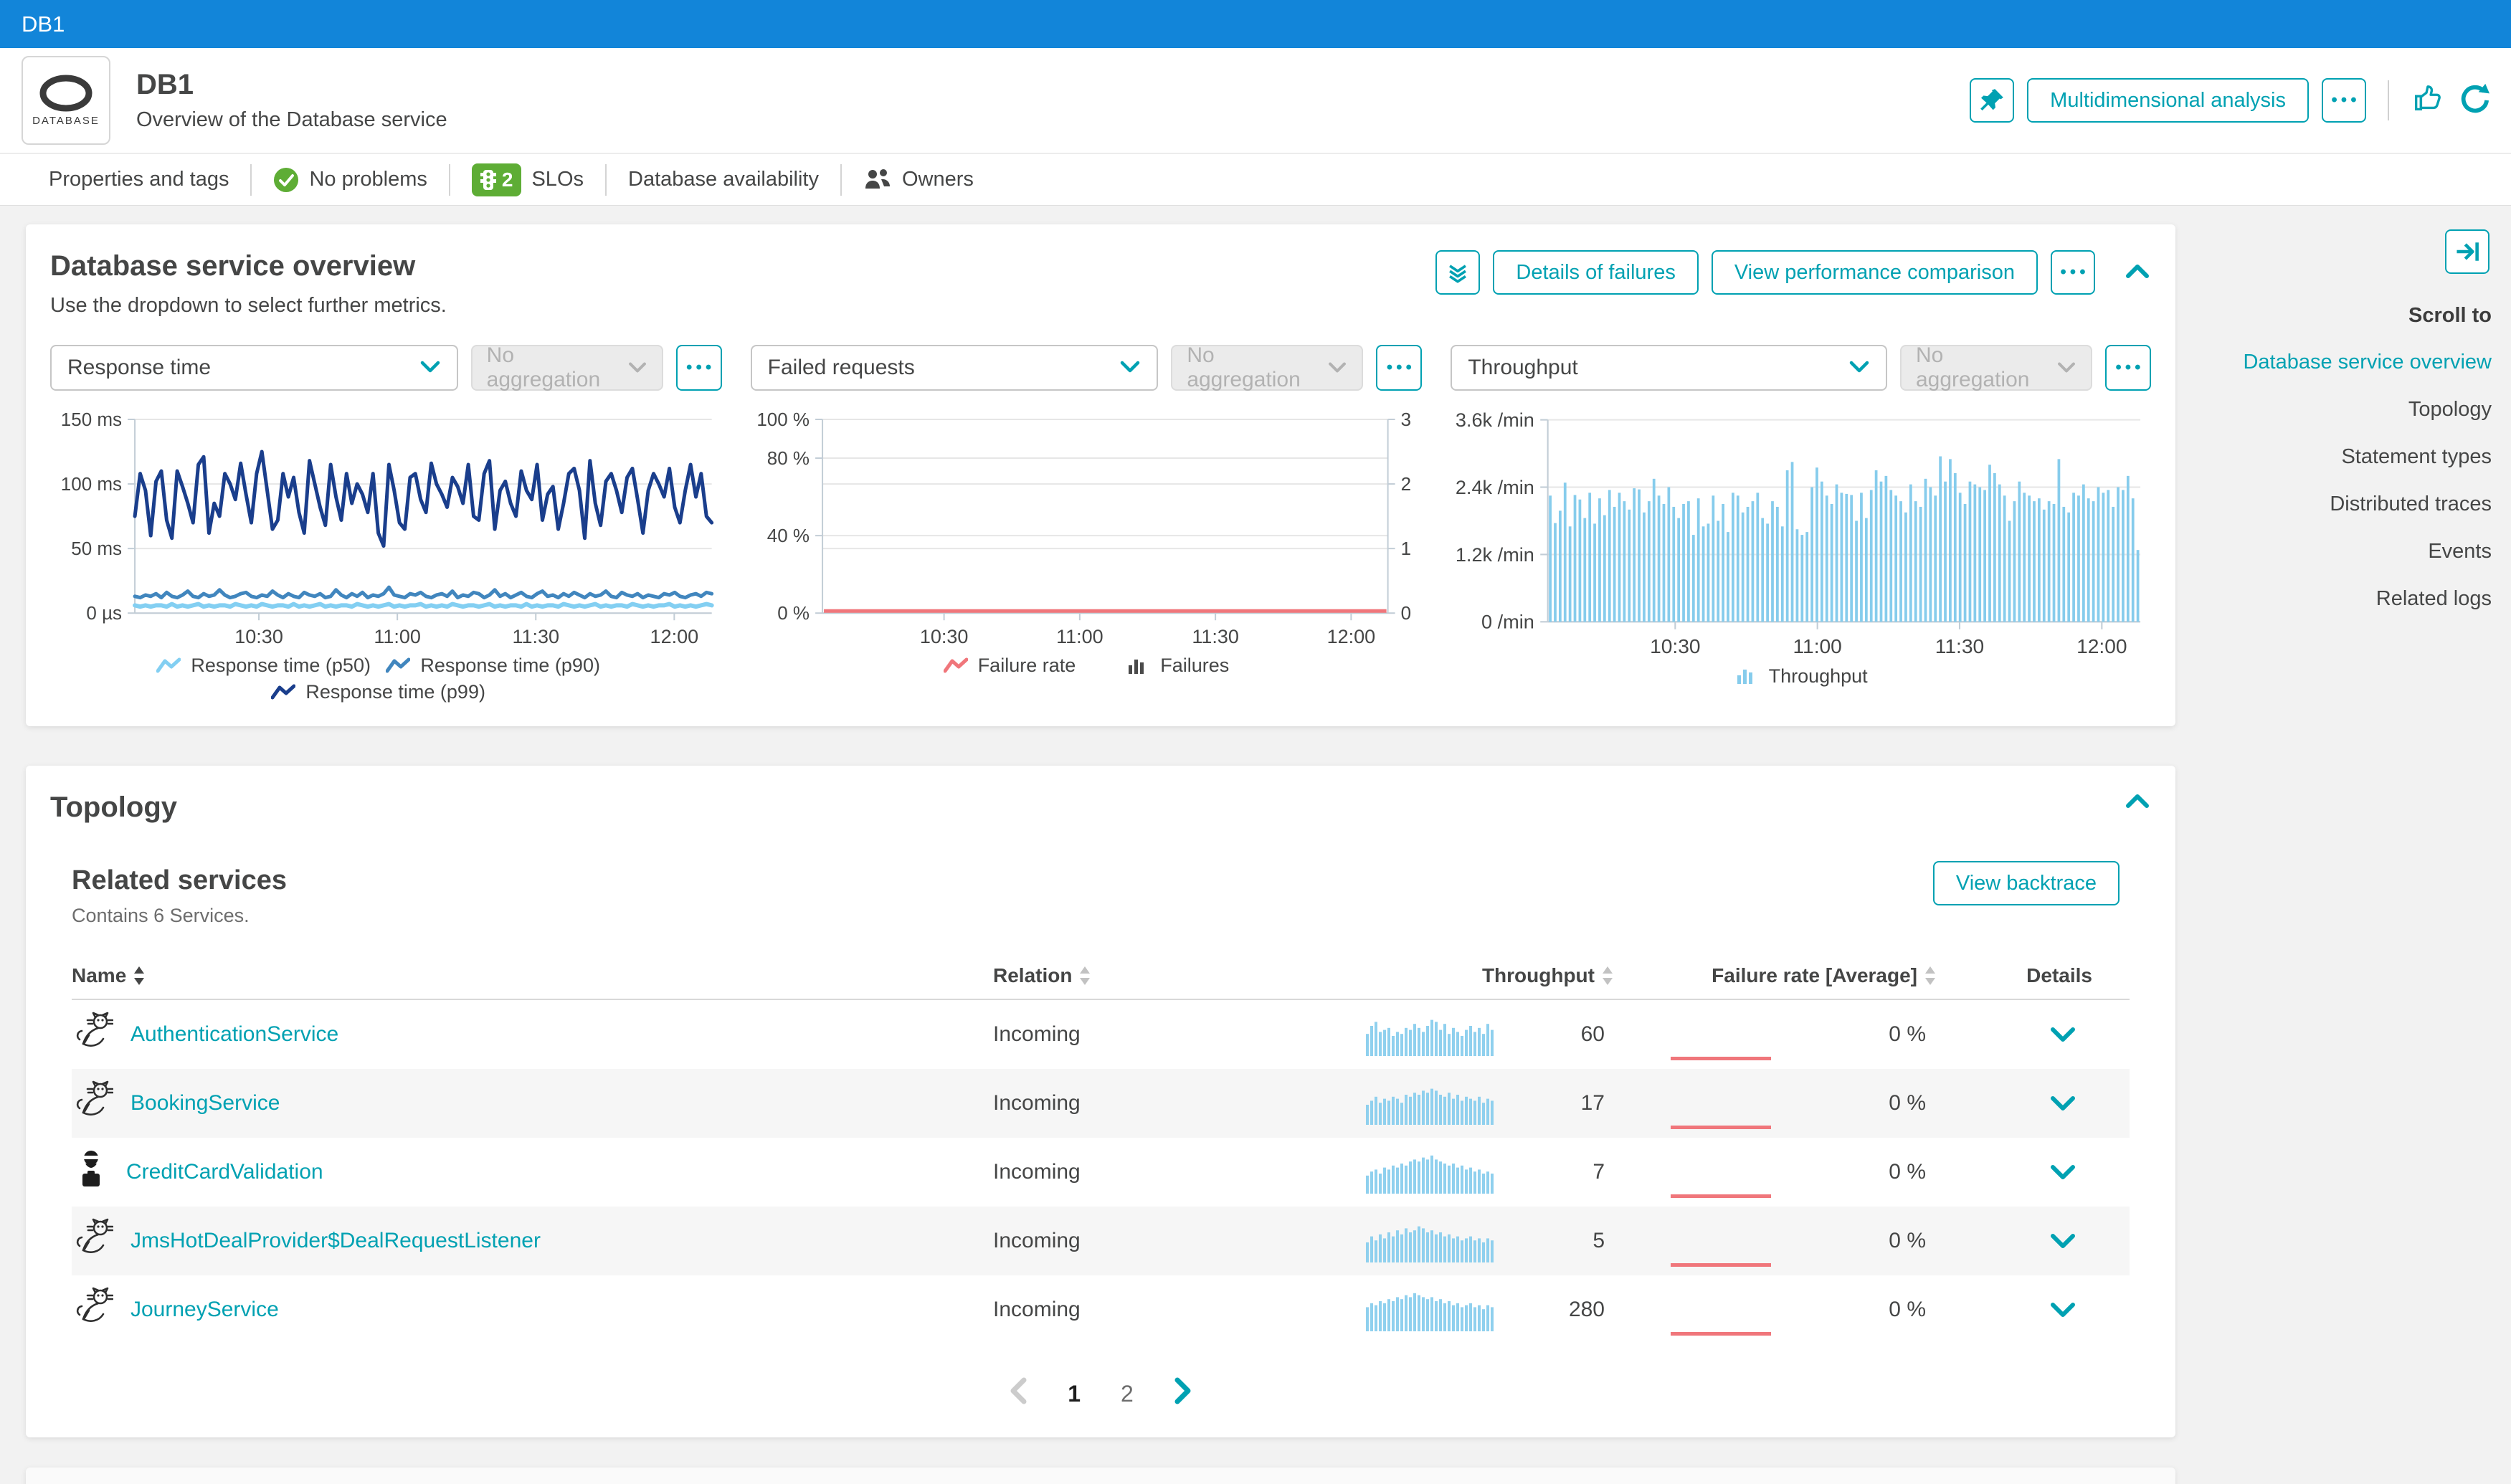 This screenshot has width=2511, height=1484. I want to click on legend-item: Failure rate, so click(1009, 666).